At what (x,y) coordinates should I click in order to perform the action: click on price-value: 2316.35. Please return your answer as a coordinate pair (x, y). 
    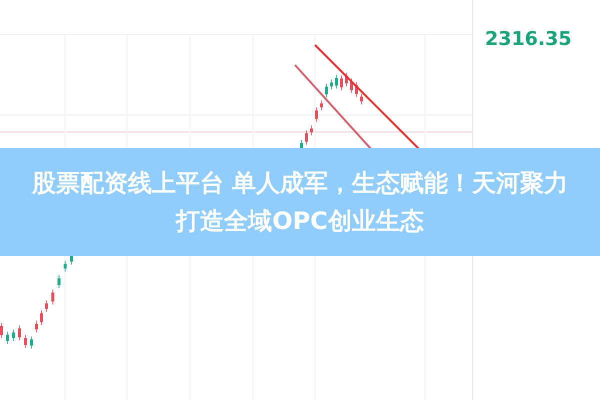
    Looking at the image, I should click on (529, 39).